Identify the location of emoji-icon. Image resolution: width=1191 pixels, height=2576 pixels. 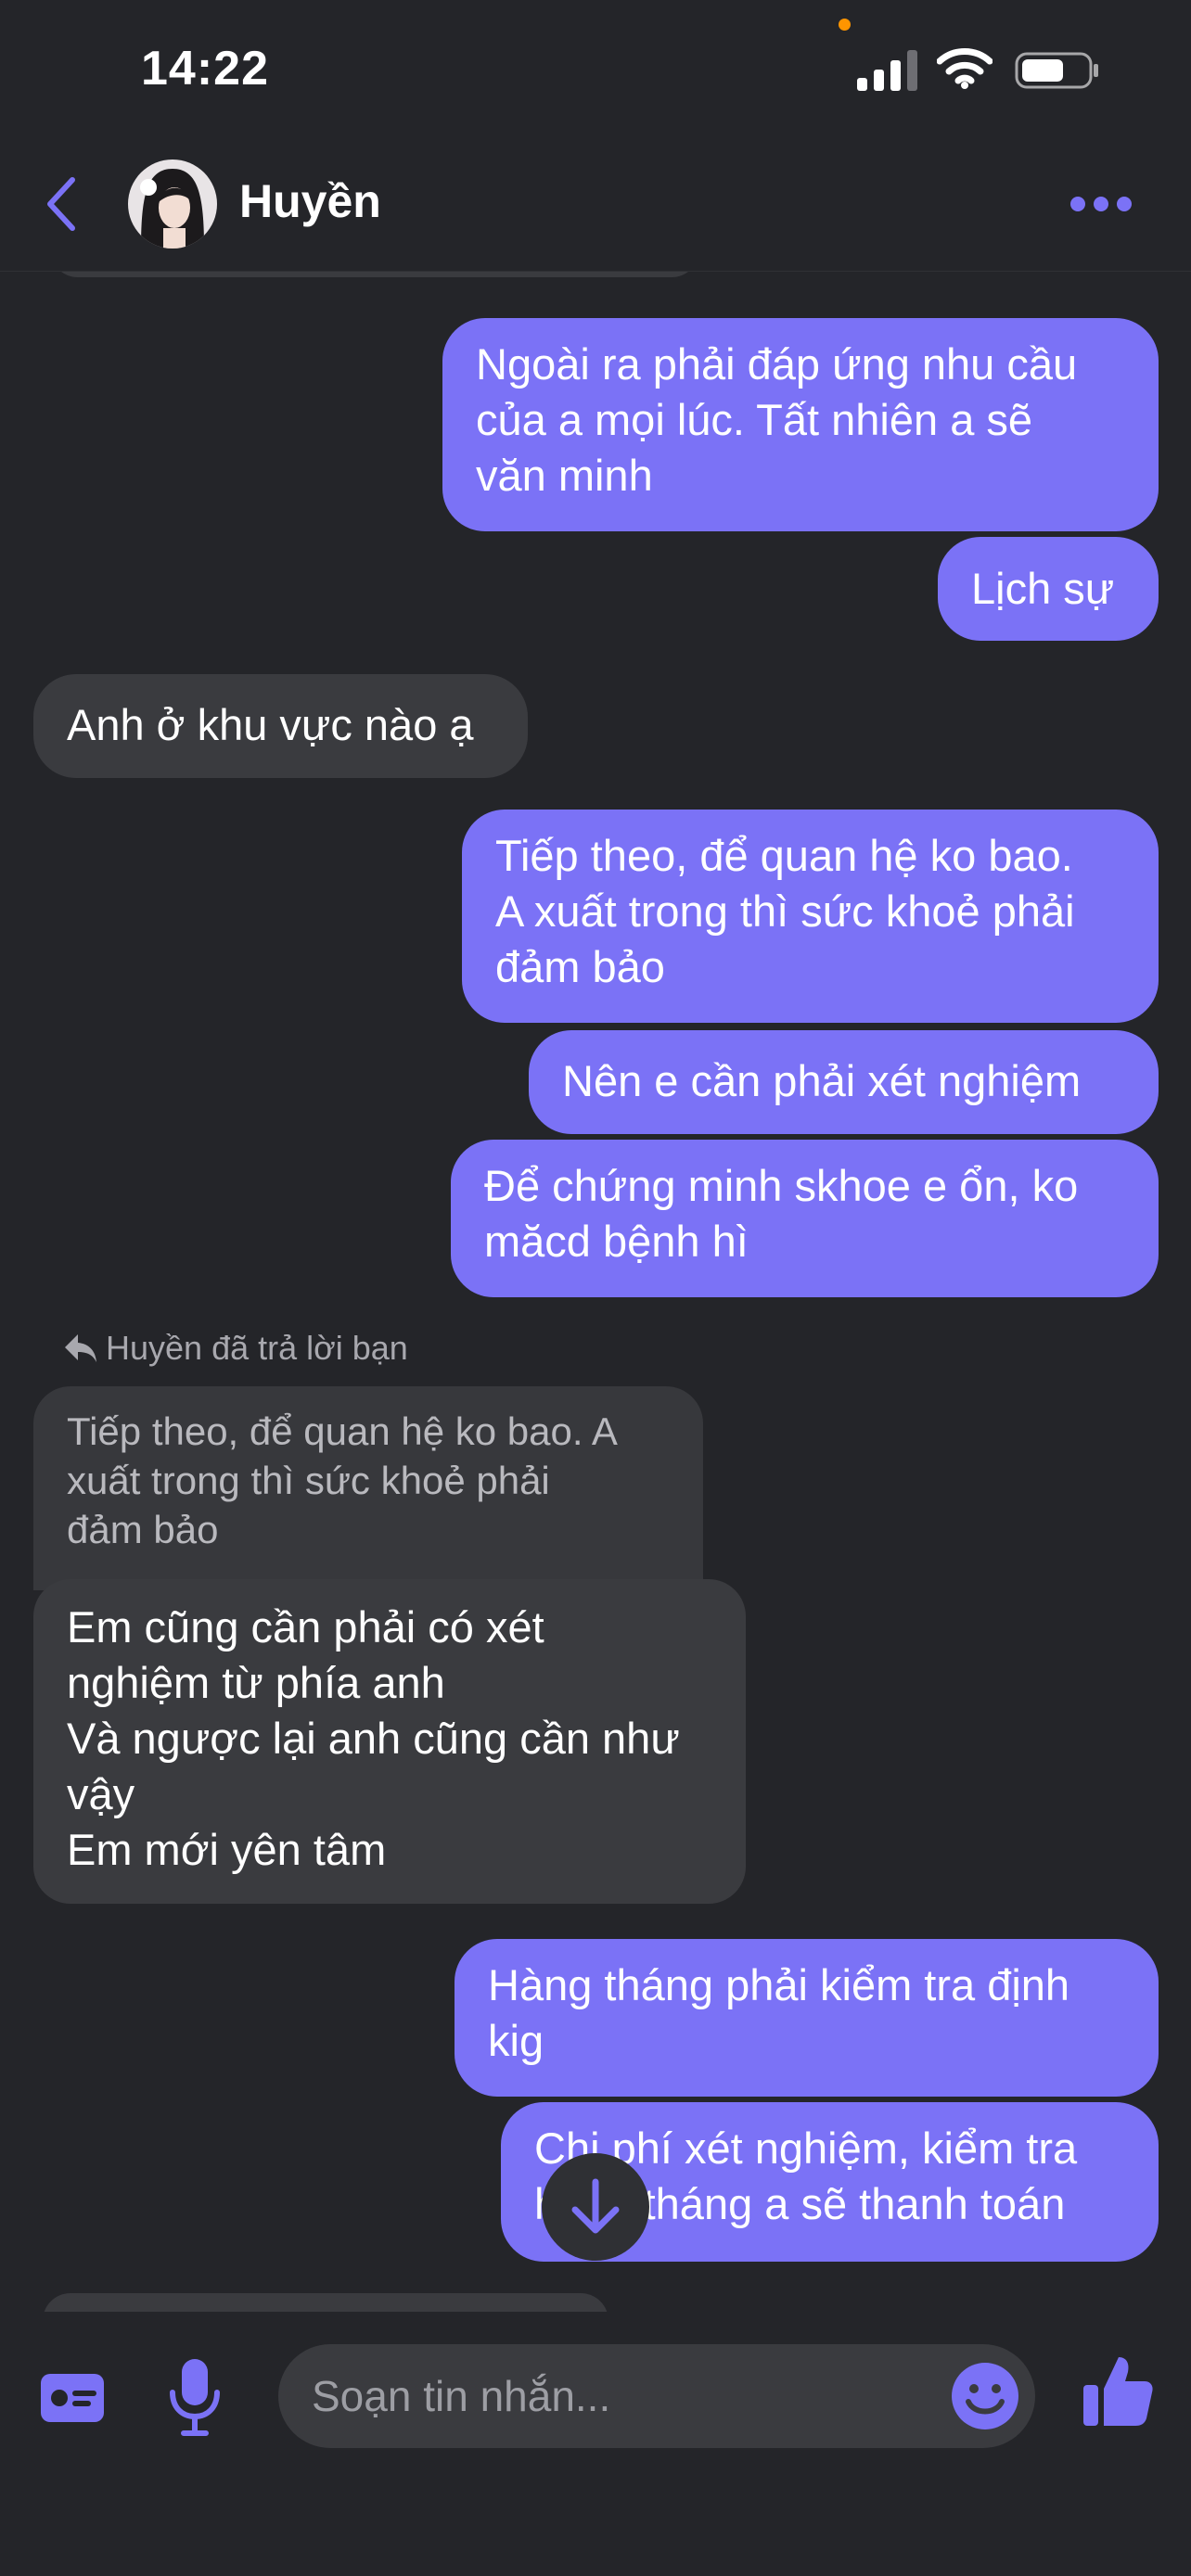
(985, 2396).